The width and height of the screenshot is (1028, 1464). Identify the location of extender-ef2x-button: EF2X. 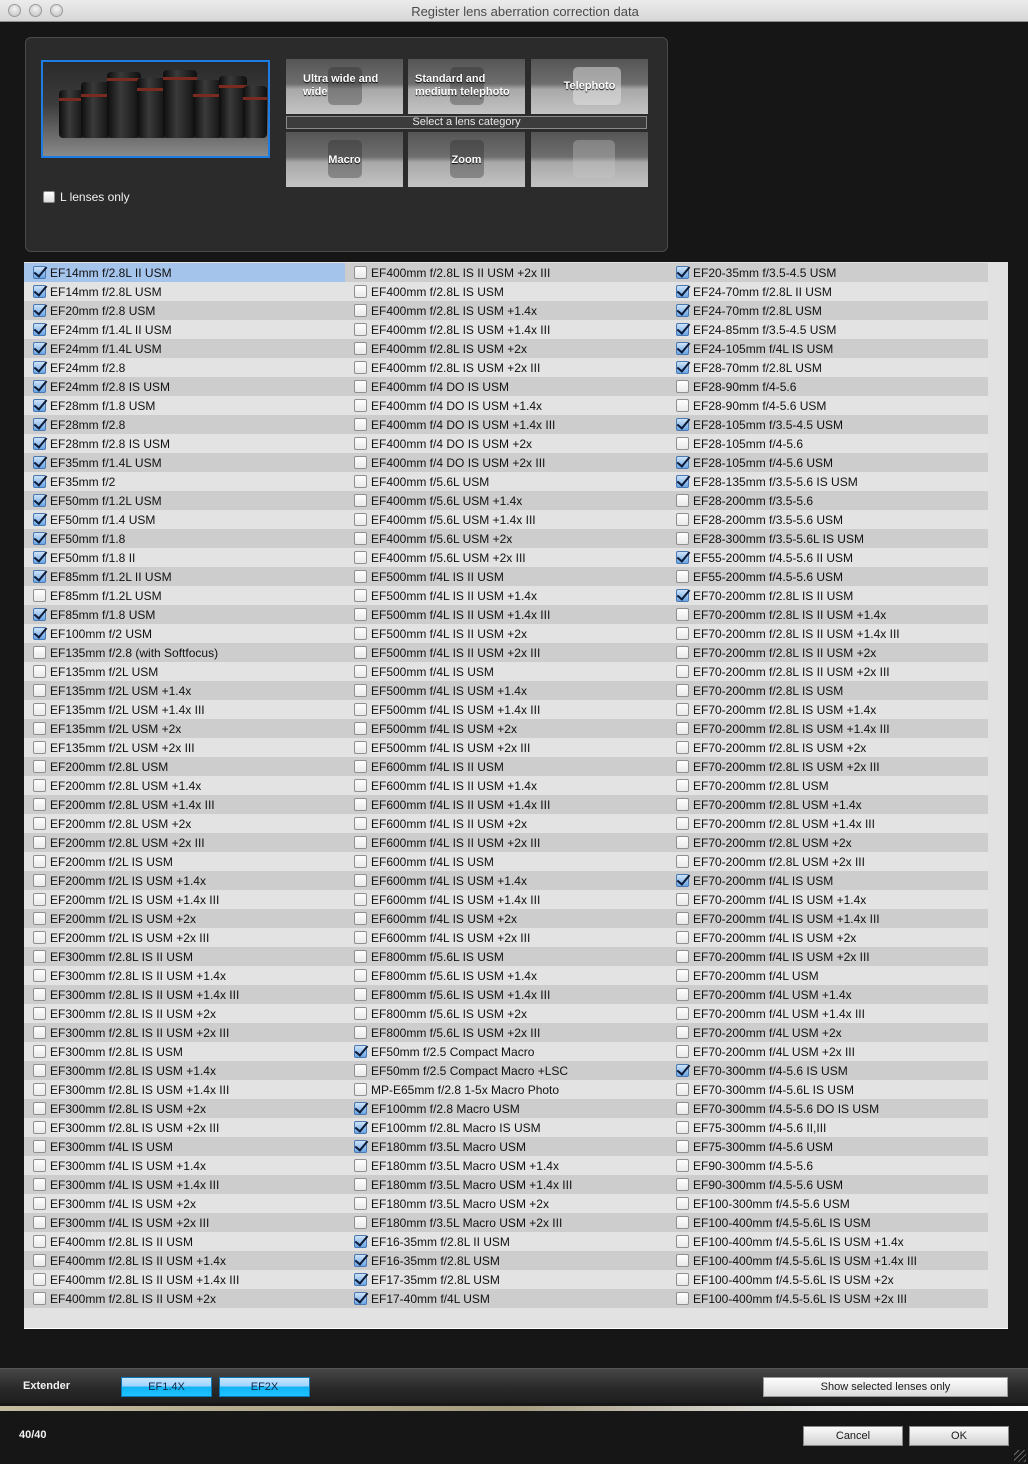
(264, 1387).